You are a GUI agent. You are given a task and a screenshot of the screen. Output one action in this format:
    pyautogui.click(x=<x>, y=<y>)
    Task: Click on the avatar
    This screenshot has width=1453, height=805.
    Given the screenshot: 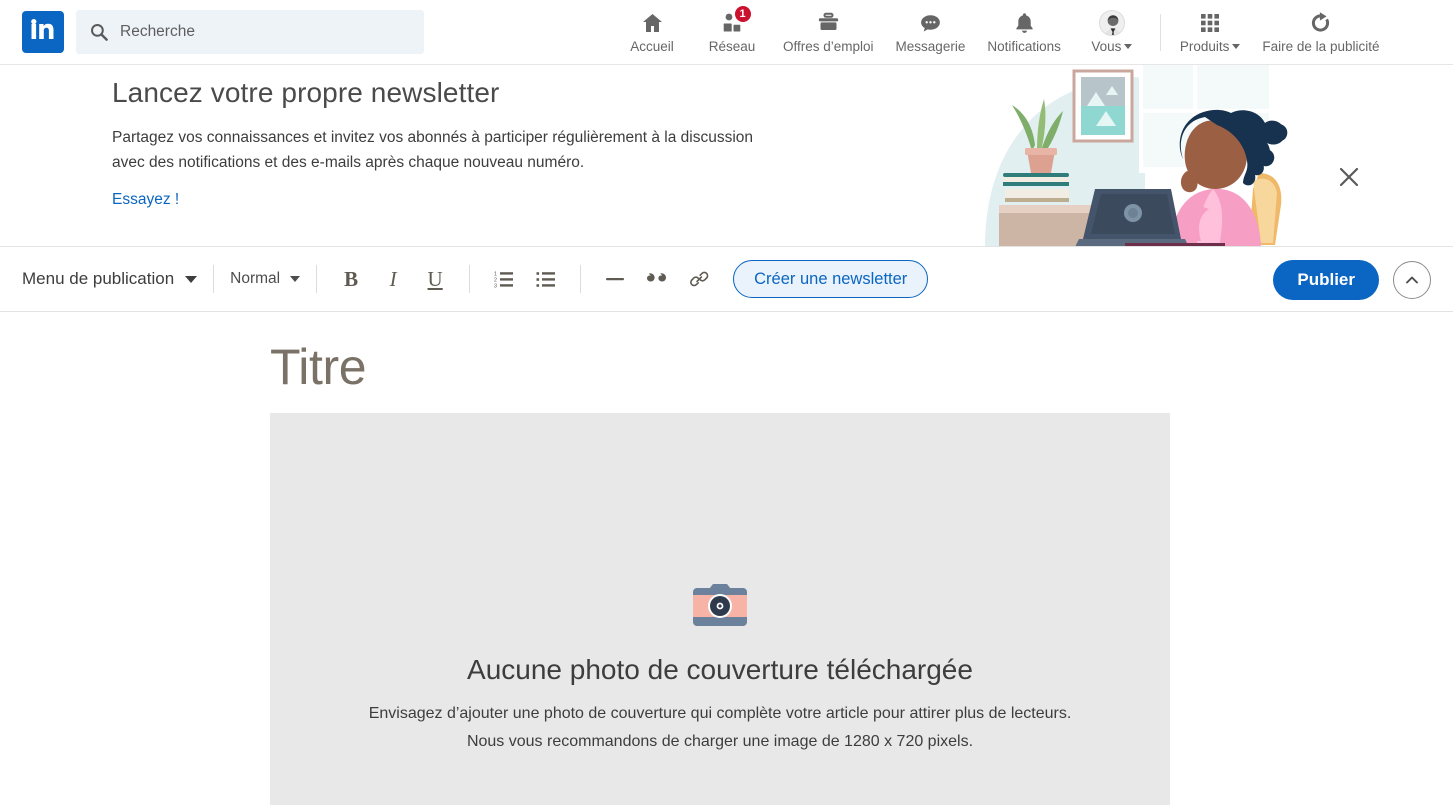 What is the action you would take?
    pyautogui.click(x=1111, y=23)
    